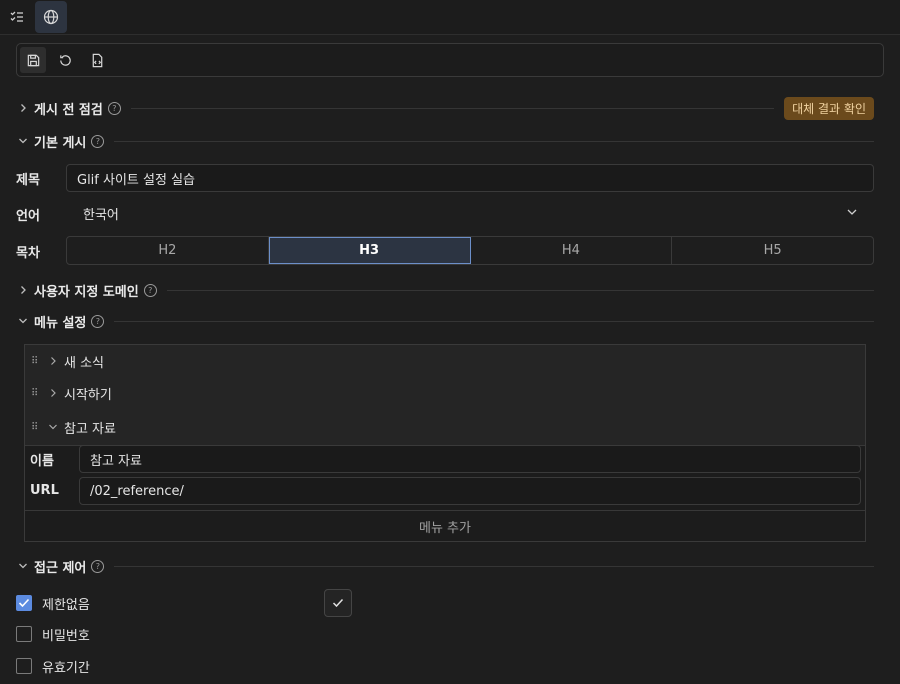 The height and width of the screenshot is (684, 900). Describe the element at coordinates (445, 393) in the screenshot. I see `menu-item-getting-started: ⠿ 시작하기` at that location.